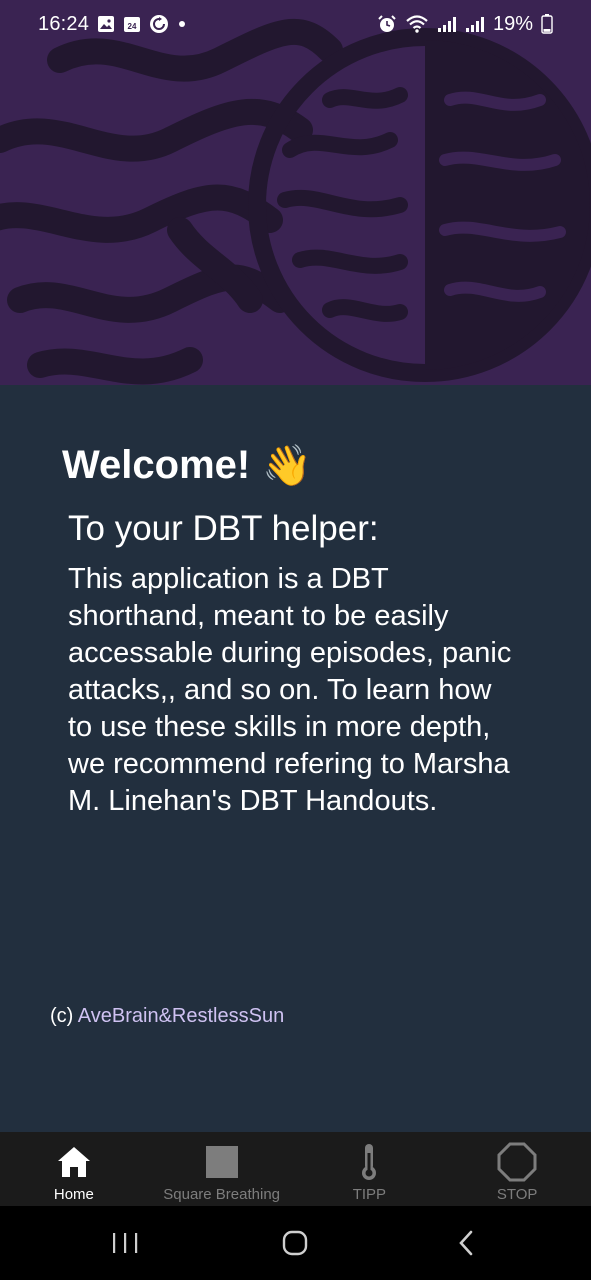  What do you see at coordinates (73, 1194) in the screenshot?
I see `nav-label-home: Home` at bounding box center [73, 1194].